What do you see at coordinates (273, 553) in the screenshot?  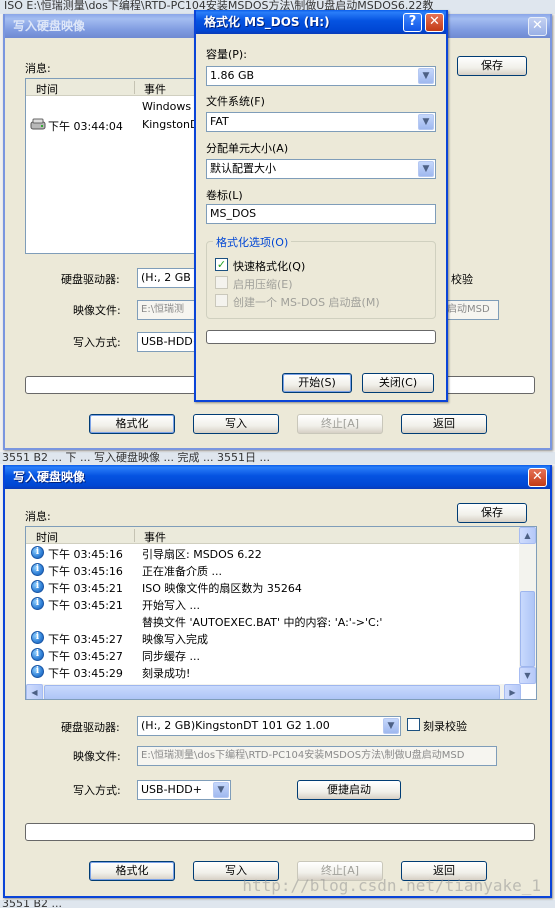 I see `list-item: i 下午 03:45:16 引导扇区: MSDOS 6.22` at bounding box center [273, 553].